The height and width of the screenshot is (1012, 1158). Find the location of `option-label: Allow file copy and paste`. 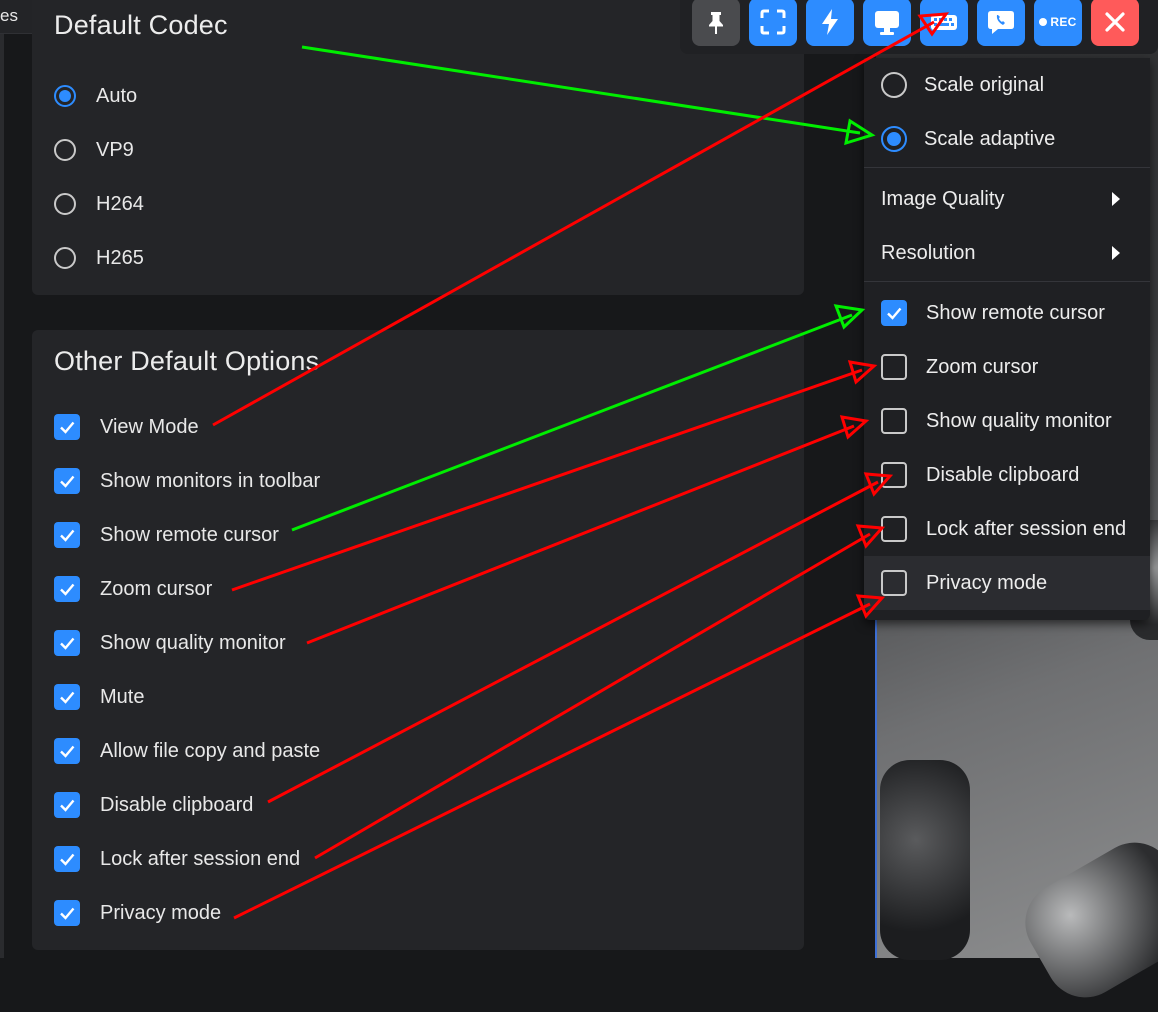

option-label: Allow file copy and paste is located at coordinates (210, 750).